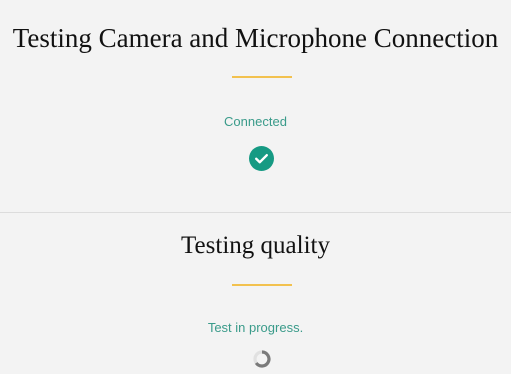 This screenshot has width=511, height=374. What do you see at coordinates (255, 327) in the screenshot?
I see `quality-status-text: Test in progress.` at bounding box center [255, 327].